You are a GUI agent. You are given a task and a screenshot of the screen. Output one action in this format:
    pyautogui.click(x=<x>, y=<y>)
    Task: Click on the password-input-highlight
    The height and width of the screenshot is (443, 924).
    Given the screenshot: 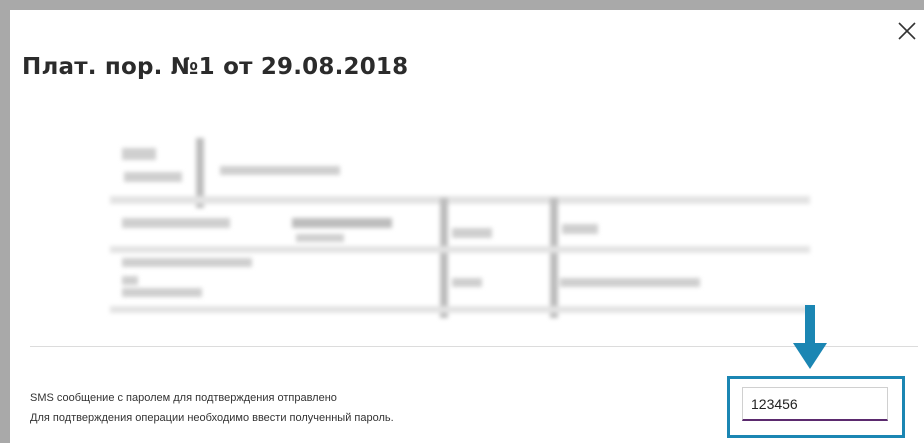 What is the action you would take?
    pyautogui.click(x=816, y=407)
    